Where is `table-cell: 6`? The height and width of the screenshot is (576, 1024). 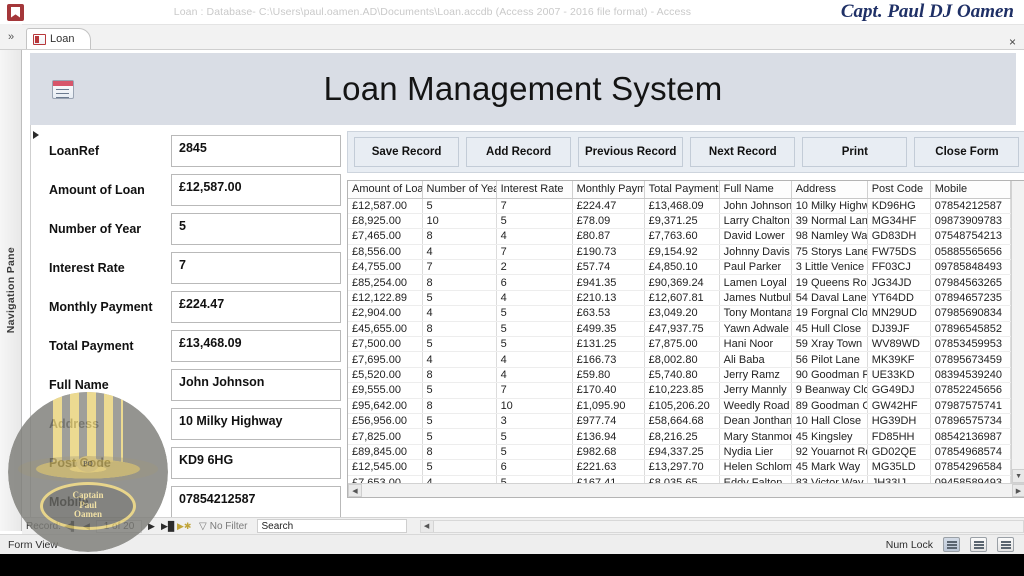
table-cell: 6 is located at coordinates (534, 282).